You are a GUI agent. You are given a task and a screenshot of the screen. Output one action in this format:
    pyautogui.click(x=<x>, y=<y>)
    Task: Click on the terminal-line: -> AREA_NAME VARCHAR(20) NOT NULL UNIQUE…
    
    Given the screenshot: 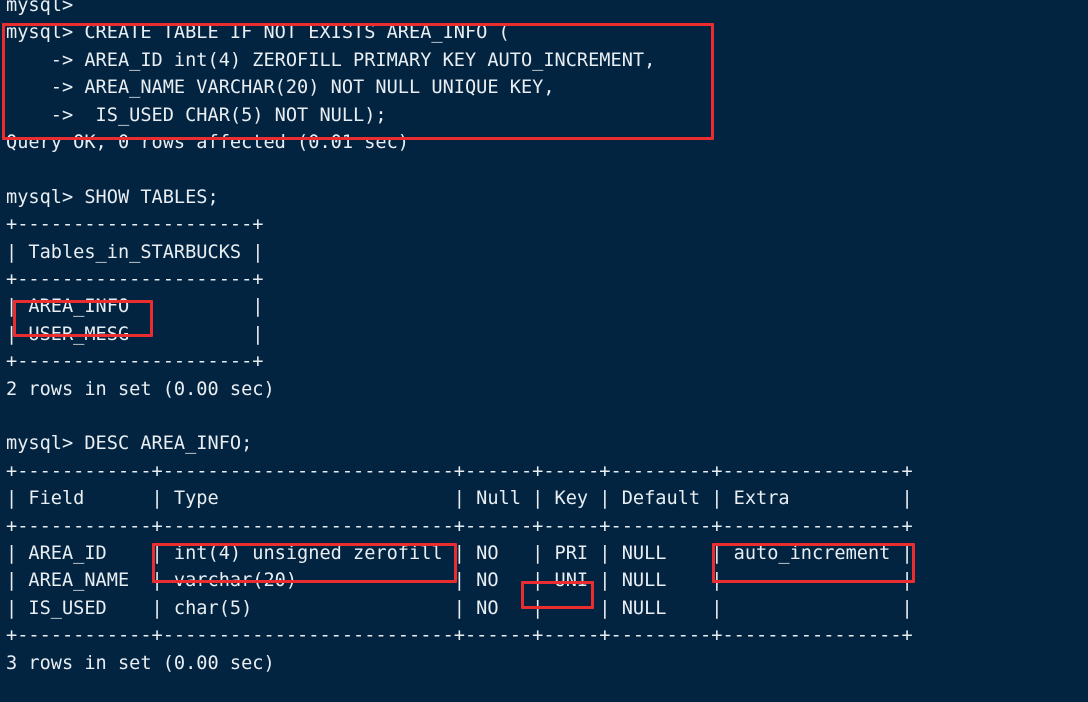 What is the action you would take?
    pyautogui.click(x=280, y=88)
    